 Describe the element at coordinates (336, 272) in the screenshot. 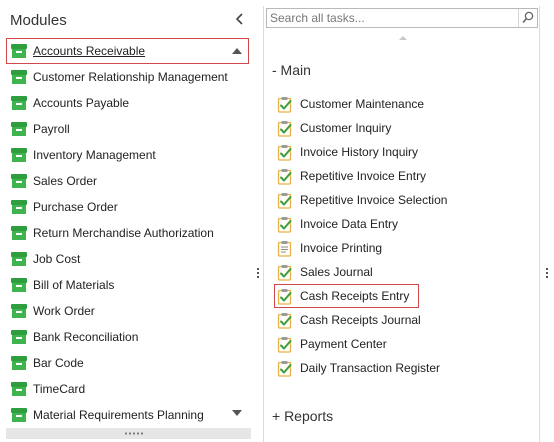

I see `task-label: Sales Journal` at that location.